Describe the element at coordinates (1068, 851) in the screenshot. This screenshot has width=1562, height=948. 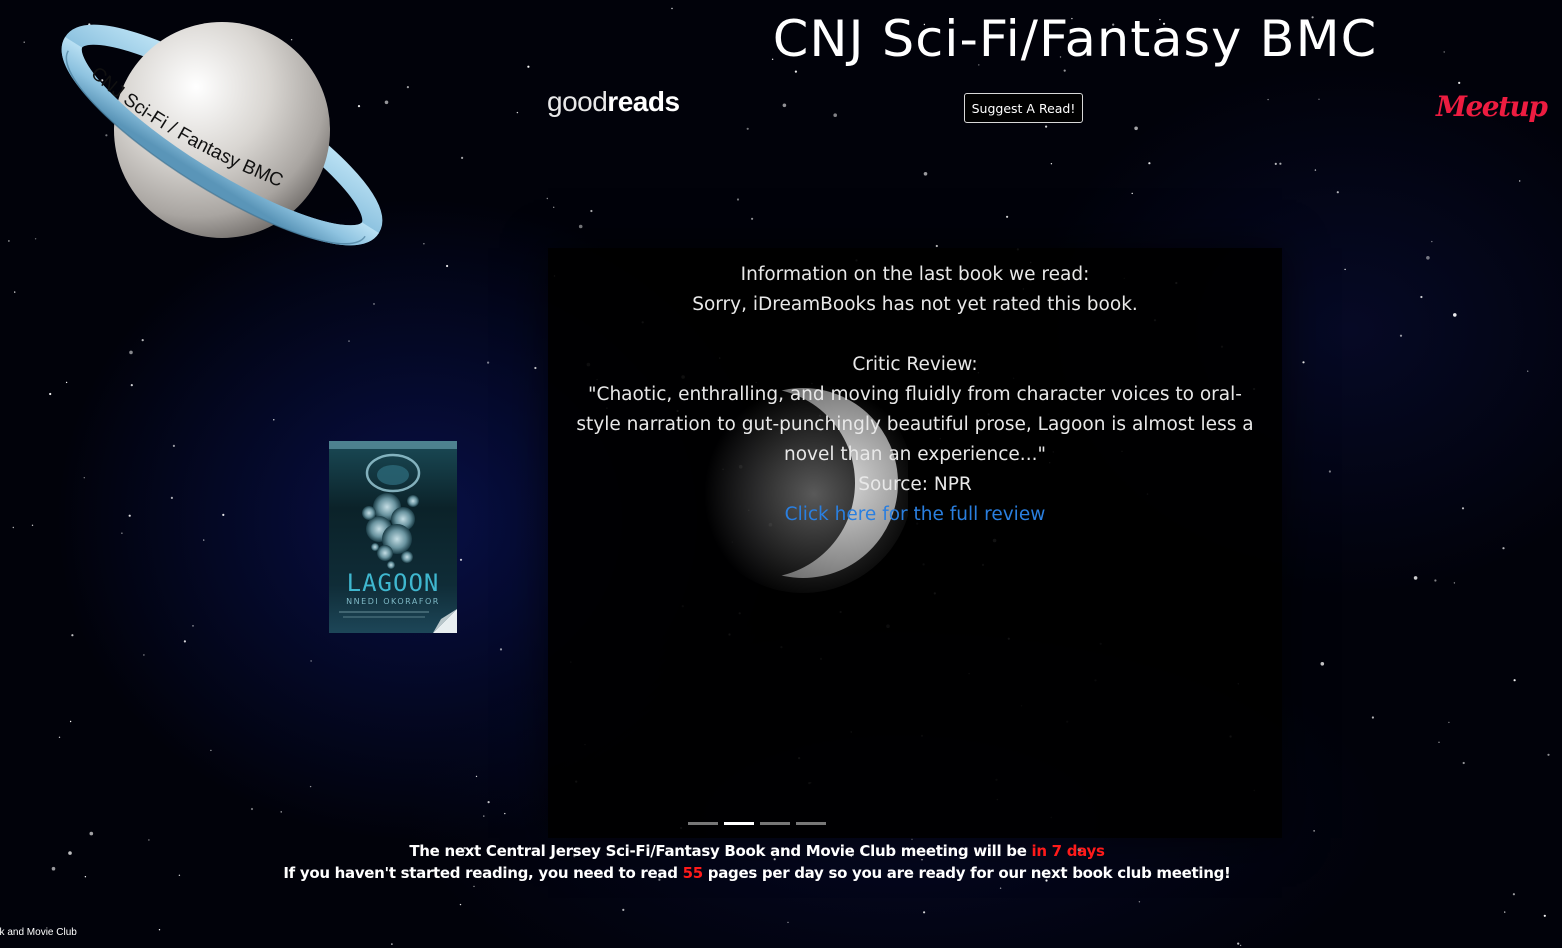
I see `days-until-meeting: in 7 days` at that location.